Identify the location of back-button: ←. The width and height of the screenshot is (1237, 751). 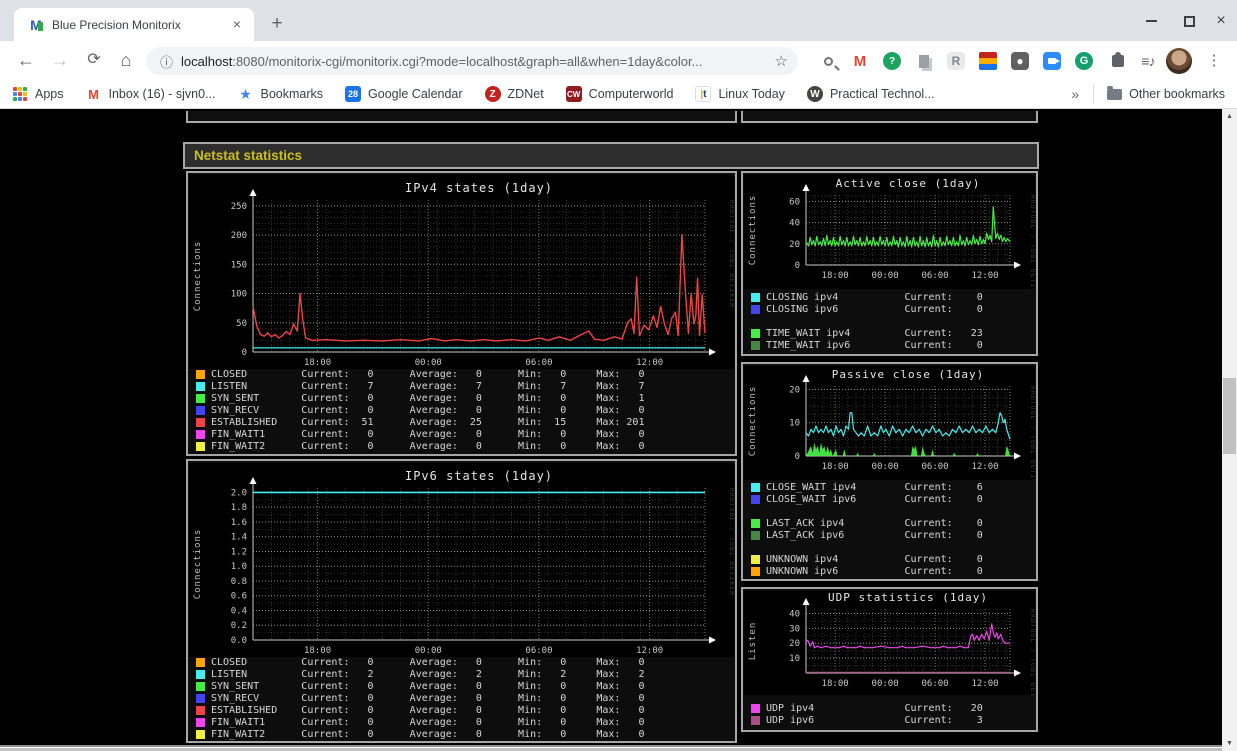
(26, 60).